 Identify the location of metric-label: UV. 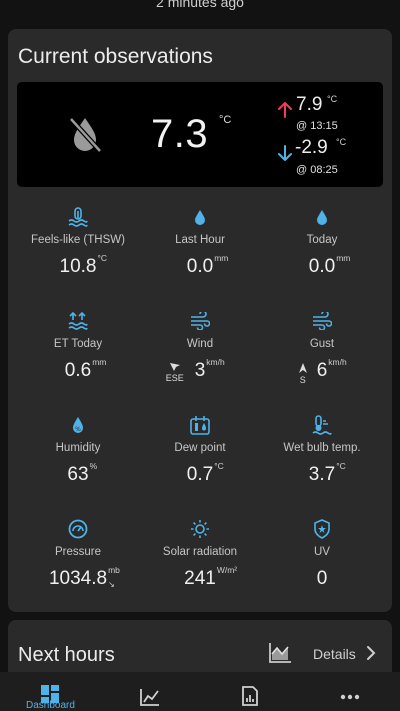
(322, 552).